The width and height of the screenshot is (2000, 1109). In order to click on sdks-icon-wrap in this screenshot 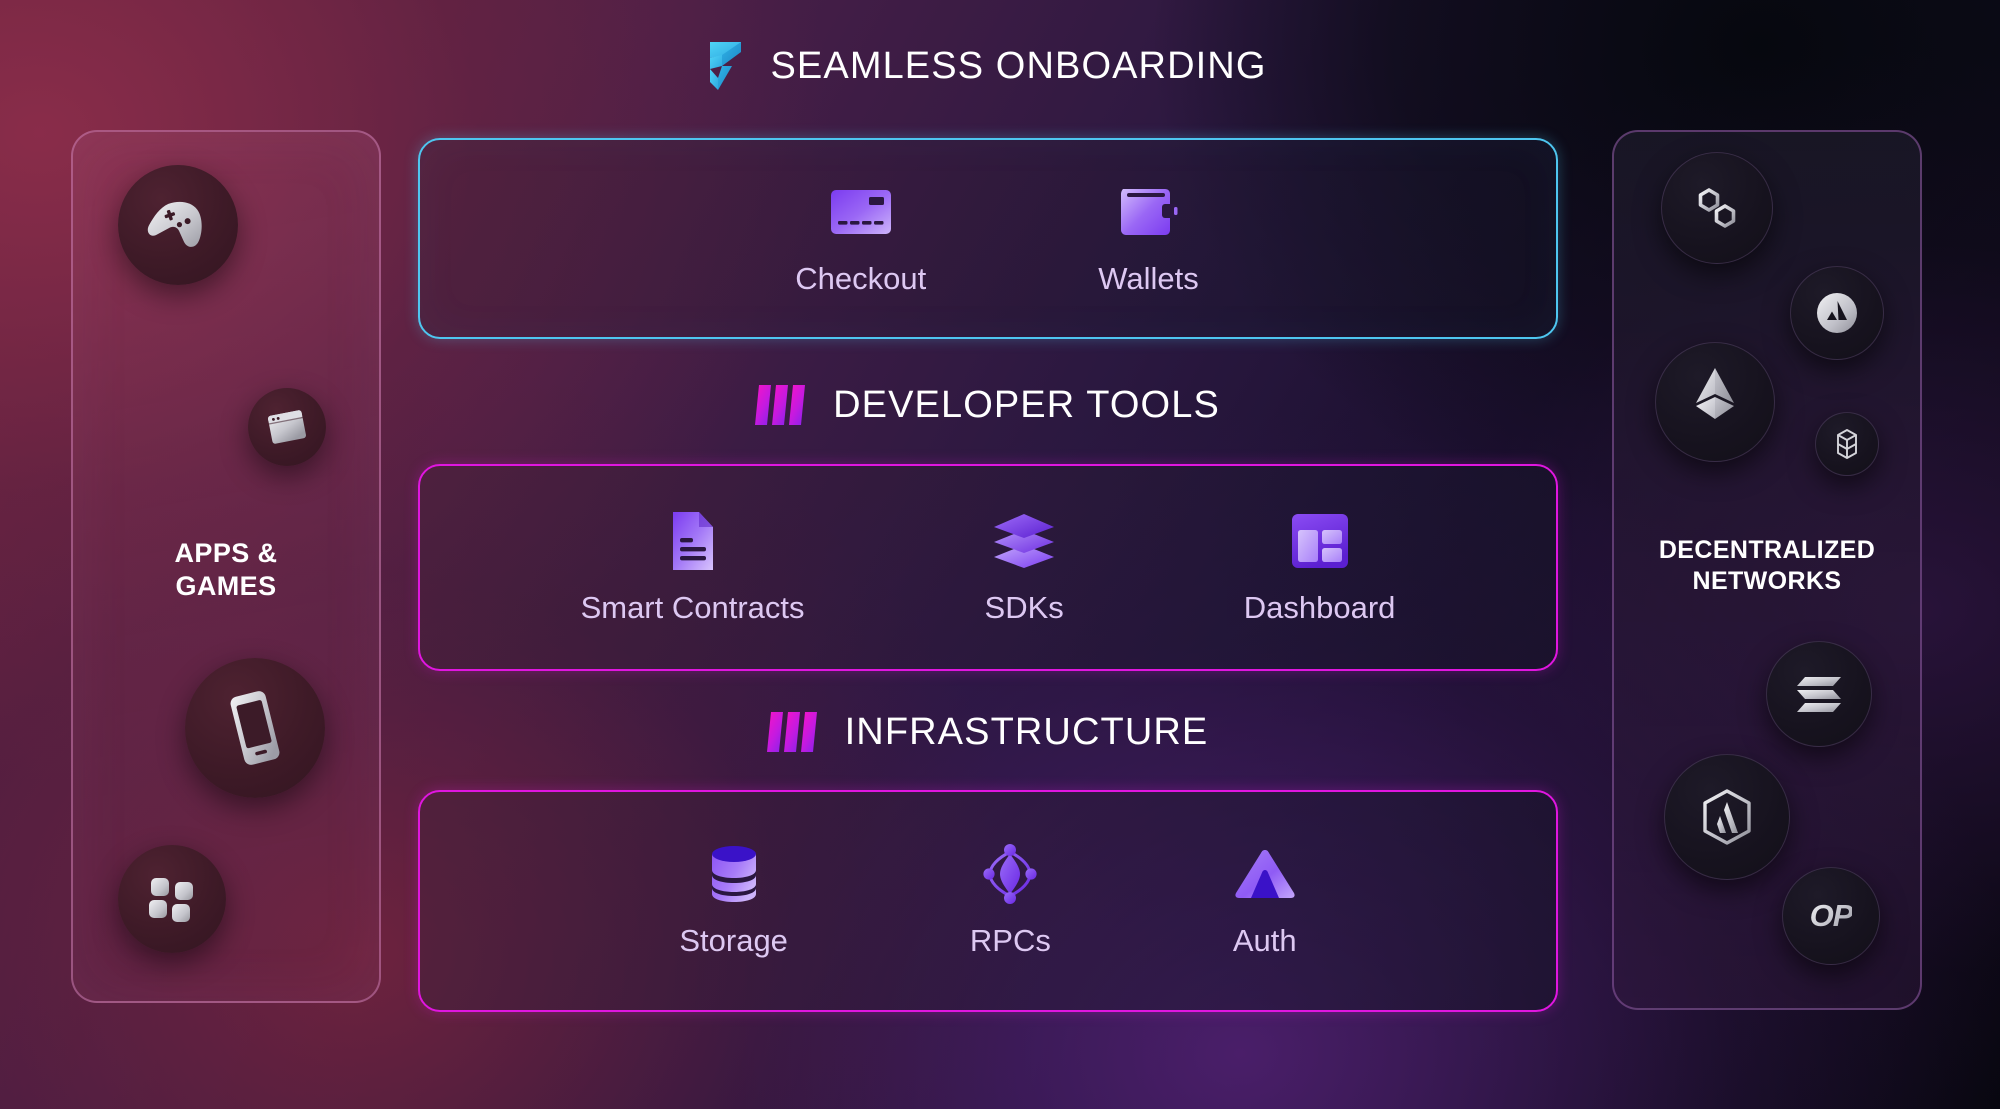, I will do `click(1024, 541)`.